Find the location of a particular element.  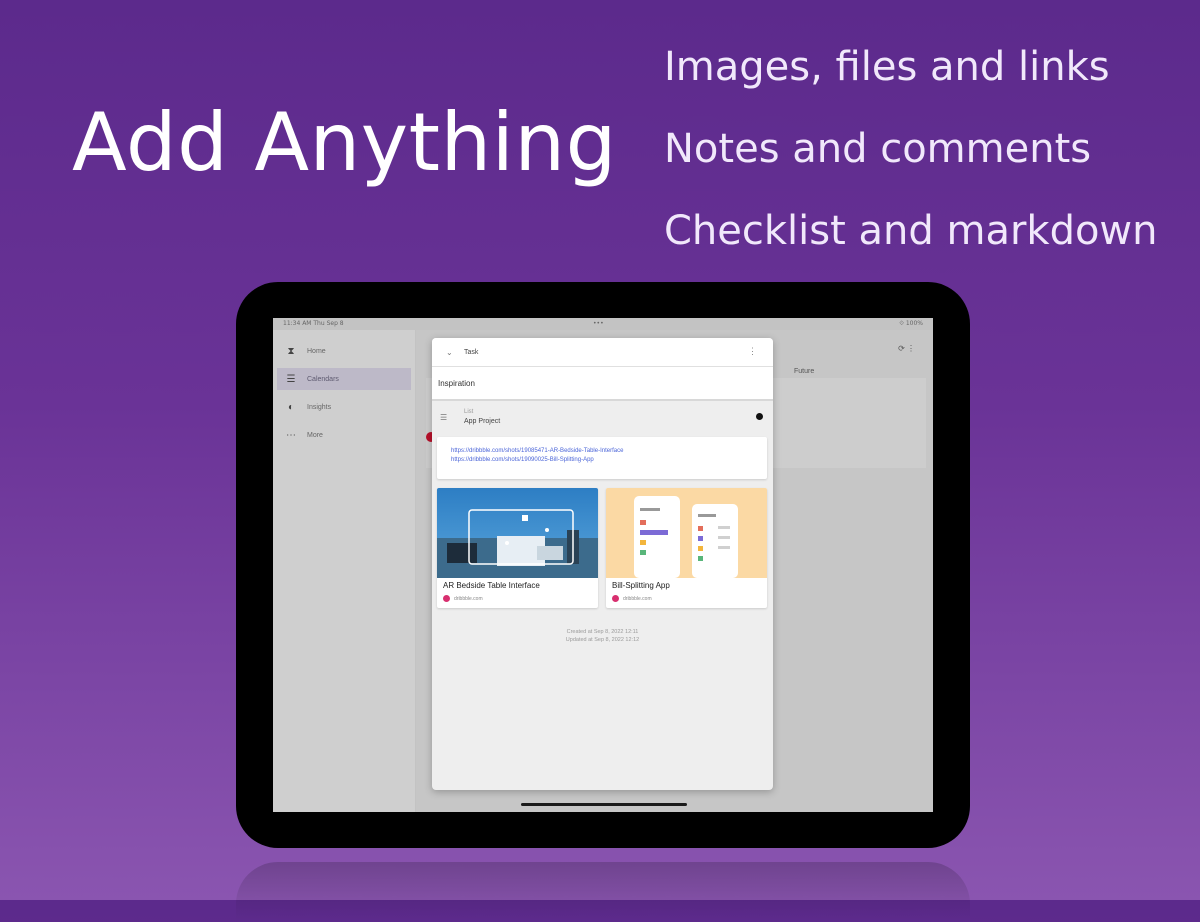

more-icon: ⋯ is located at coordinates (291, 435).